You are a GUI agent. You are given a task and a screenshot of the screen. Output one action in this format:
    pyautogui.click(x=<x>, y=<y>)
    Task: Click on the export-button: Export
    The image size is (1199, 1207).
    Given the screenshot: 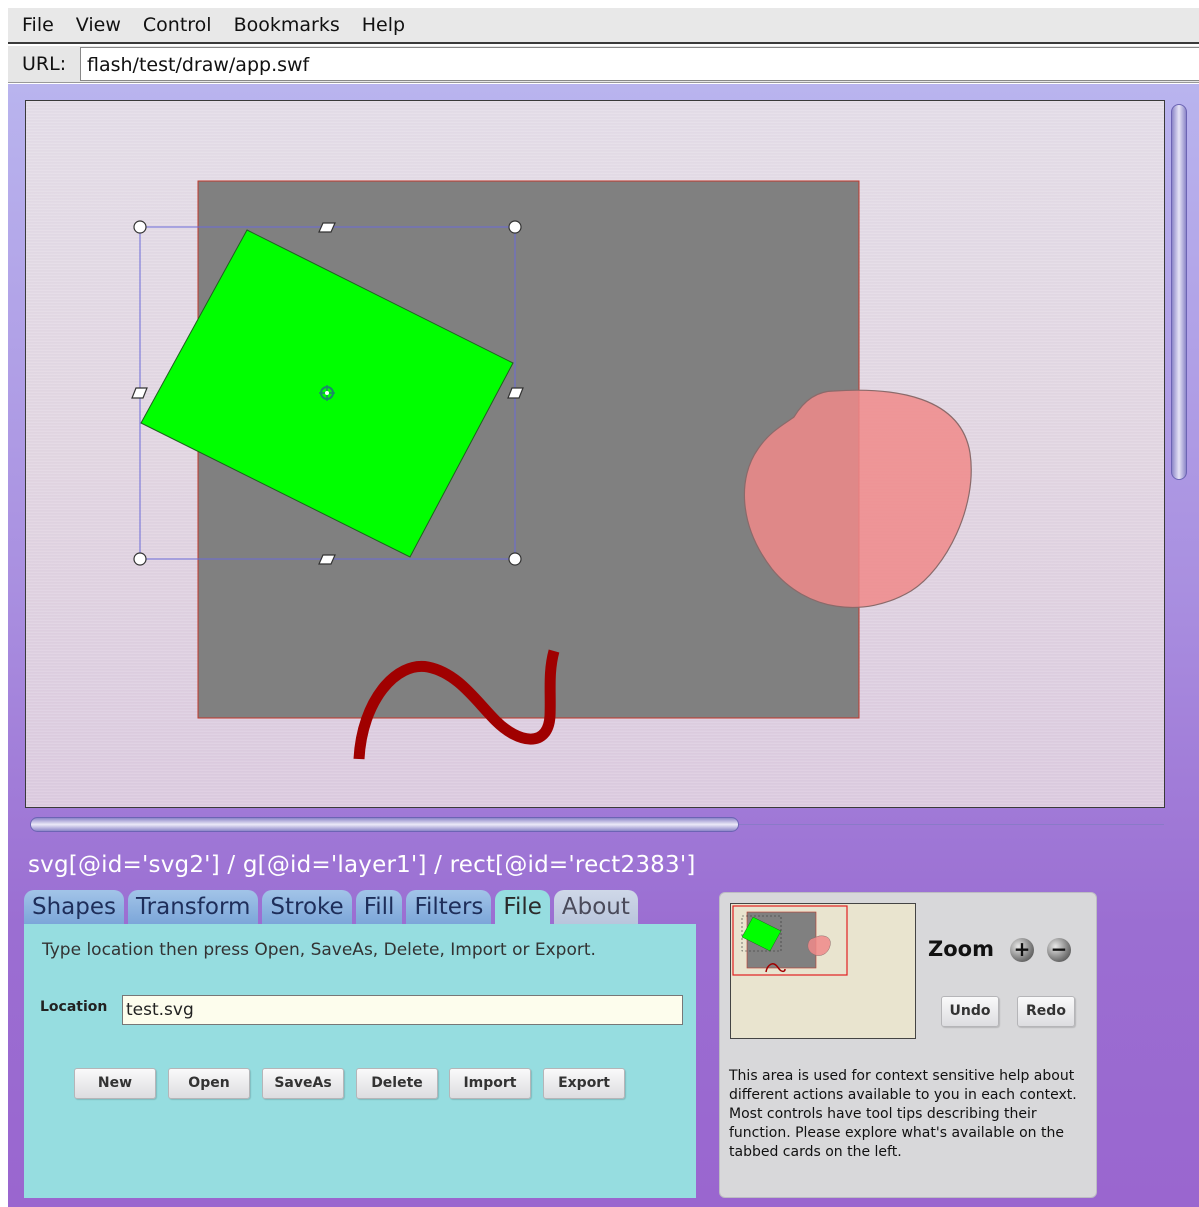 What is the action you would take?
    pyautogui.click(x=584, y=1083)
    